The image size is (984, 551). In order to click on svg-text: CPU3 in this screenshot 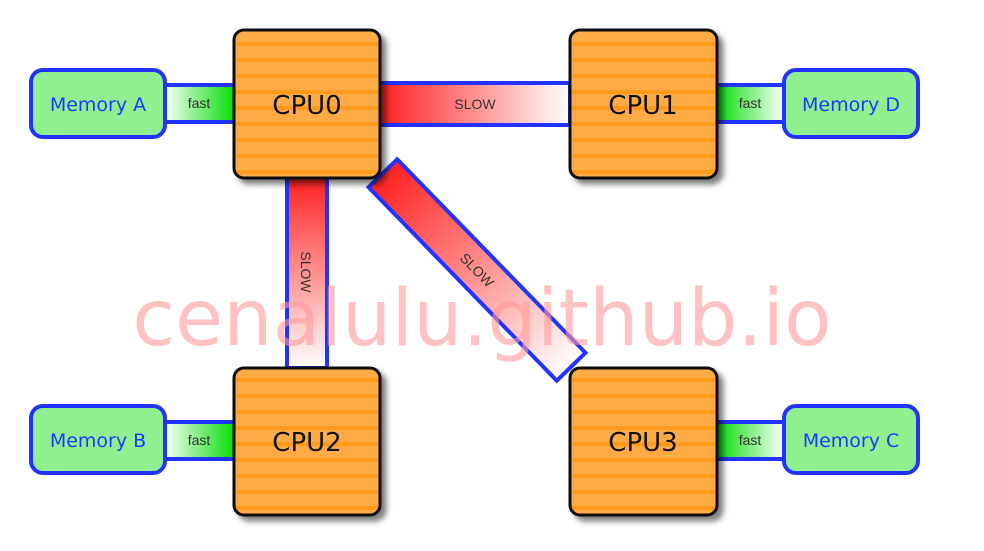, I will do `click(642, 443)`.